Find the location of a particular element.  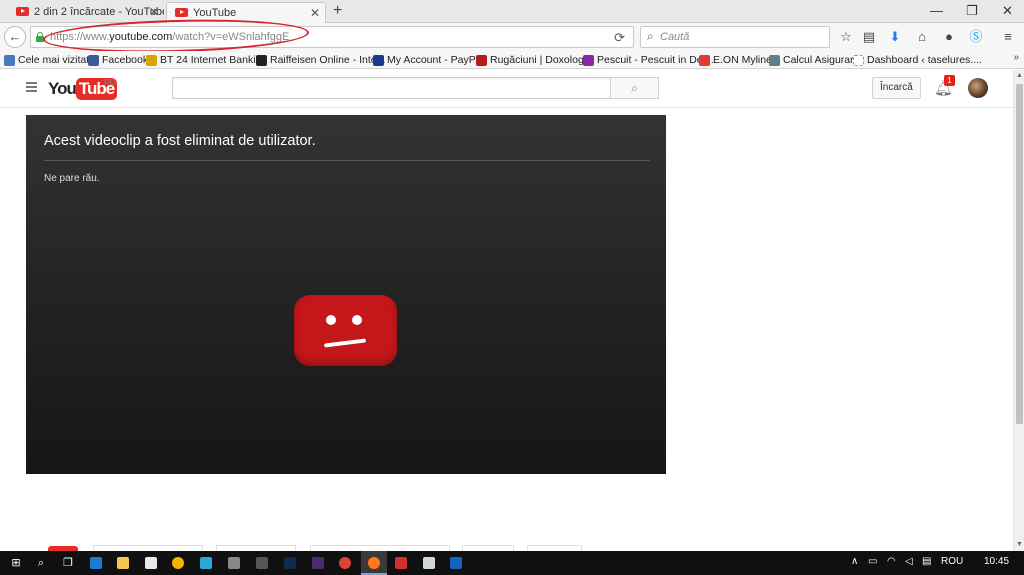

upload-button: Încarcă is located at coordinates (896, 88).